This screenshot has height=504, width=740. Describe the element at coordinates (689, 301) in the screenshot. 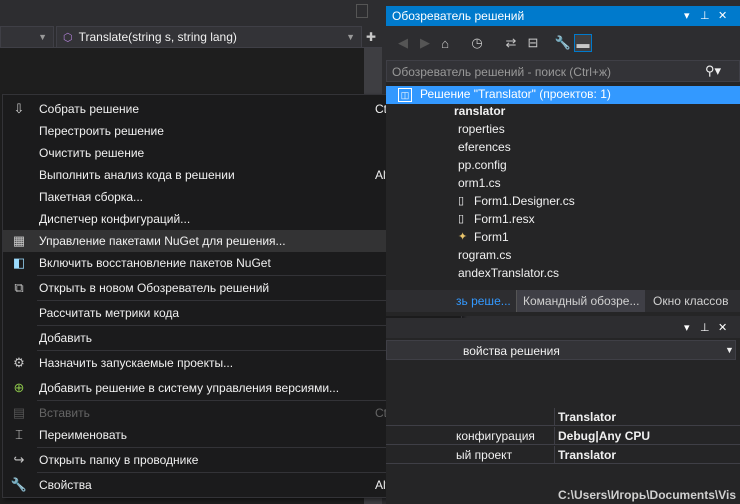

I see `tab-class-view: Окно классов` at that location.